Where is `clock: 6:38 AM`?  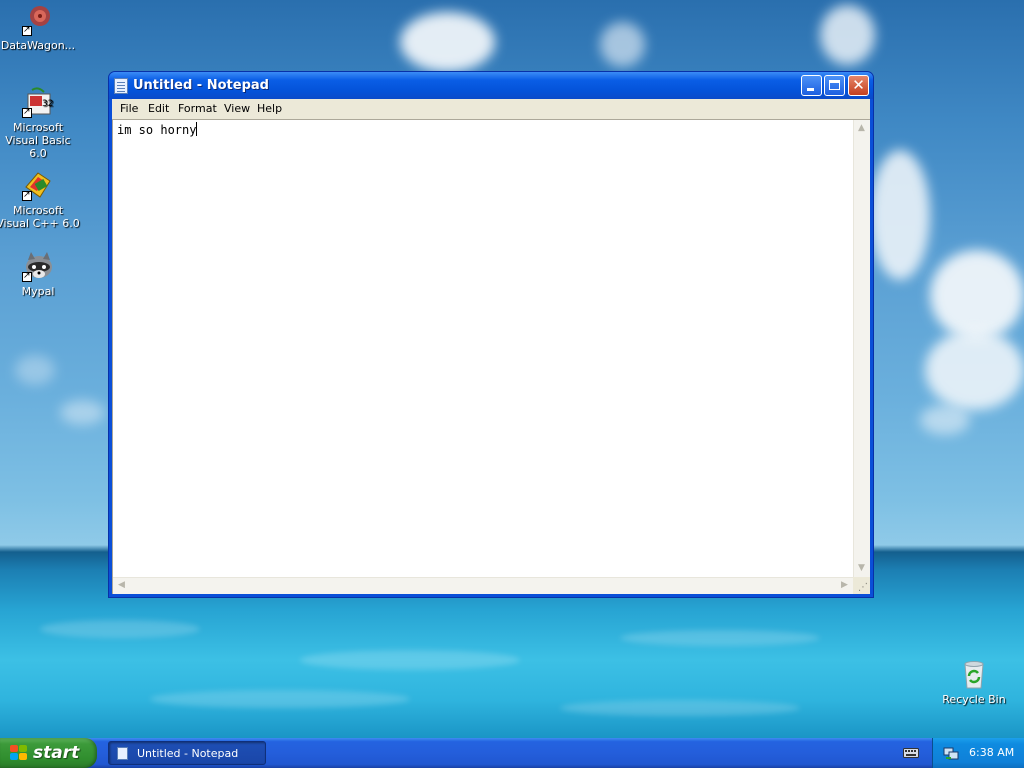
clock: 6:38 AM is located at coordinates (991, 752).